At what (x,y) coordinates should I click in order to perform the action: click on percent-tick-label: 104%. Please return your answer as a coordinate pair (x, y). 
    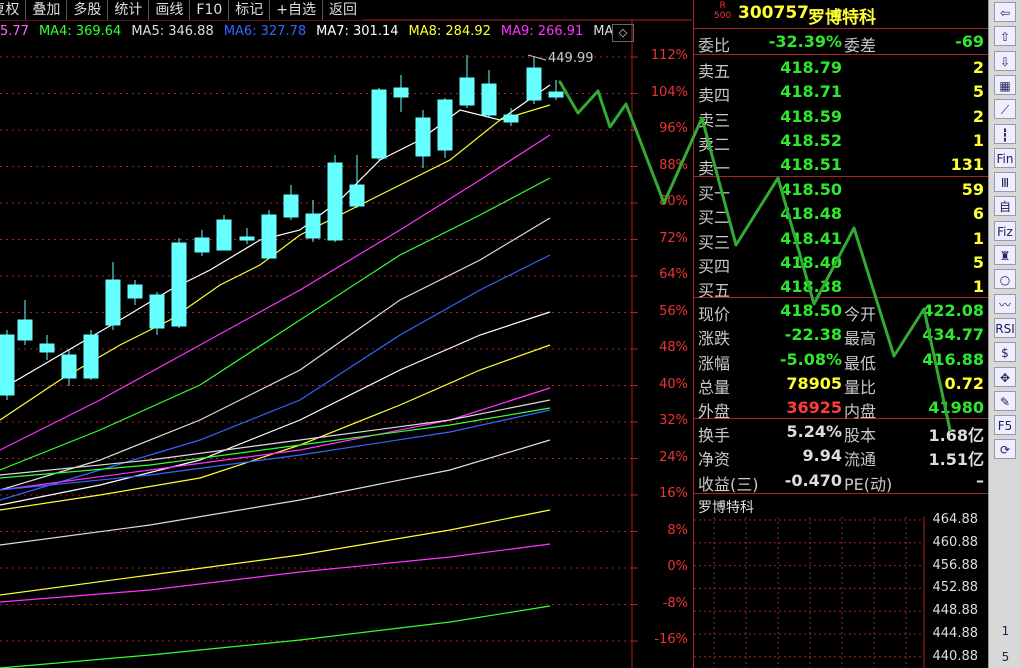
    Looking at the image, I should click on (669, 92).